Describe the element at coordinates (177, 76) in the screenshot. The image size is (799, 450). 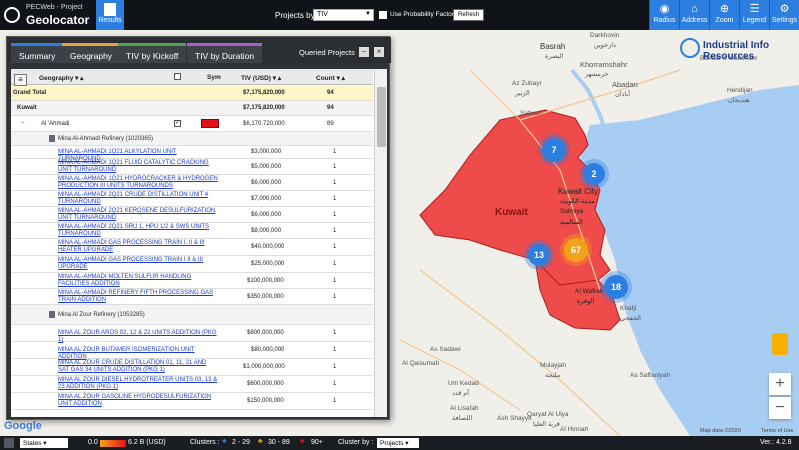
I see `select-all-checkbox` at that location.